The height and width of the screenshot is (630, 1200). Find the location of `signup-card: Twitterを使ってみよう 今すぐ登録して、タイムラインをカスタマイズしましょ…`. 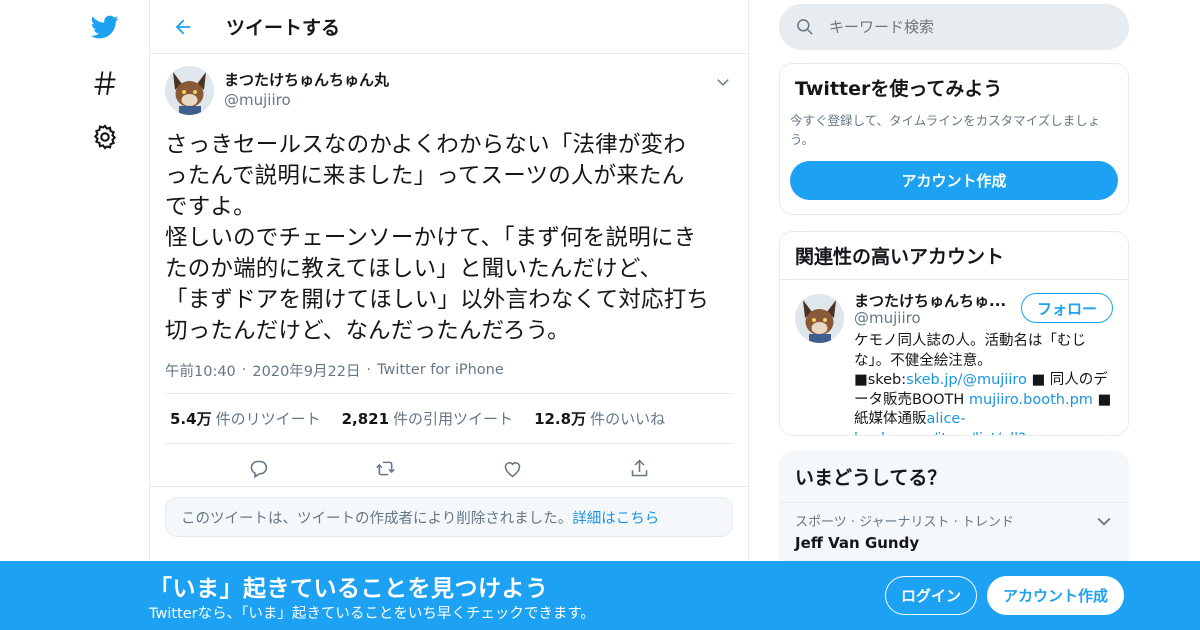

signup-card: Twitterを使ってみよう 今すぐ登録して、タイムラインをカスタマイズしましょ… is located at coordinates (954, 139).